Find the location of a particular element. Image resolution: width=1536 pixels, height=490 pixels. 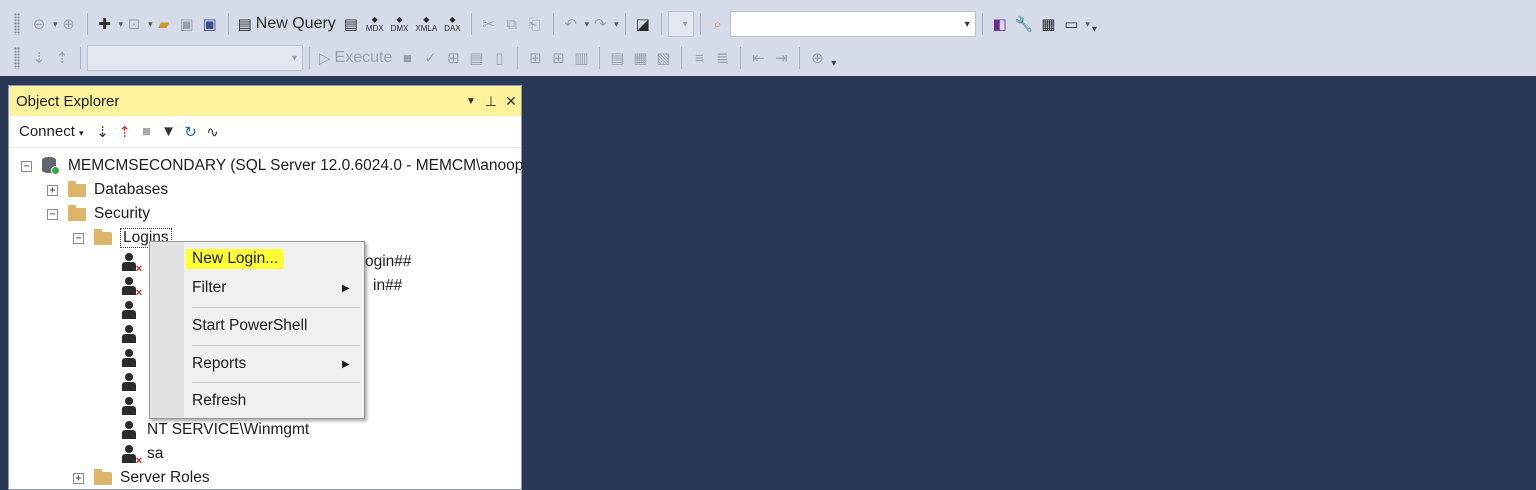

properties-wrench-icon: 🔧 is located at coordinates (1024, 24).